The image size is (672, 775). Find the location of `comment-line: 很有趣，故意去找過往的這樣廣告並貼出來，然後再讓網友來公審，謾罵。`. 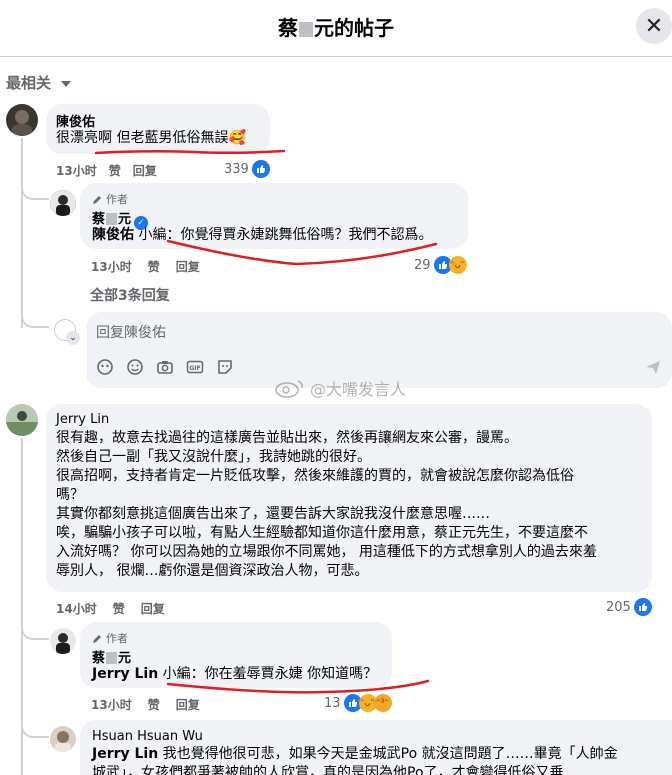

comment-line: 很有趣，故意去找過往的這樣廣告並貼出來，然後再讓網友來公審，謾罵。 is located at coordinates (287, 438).